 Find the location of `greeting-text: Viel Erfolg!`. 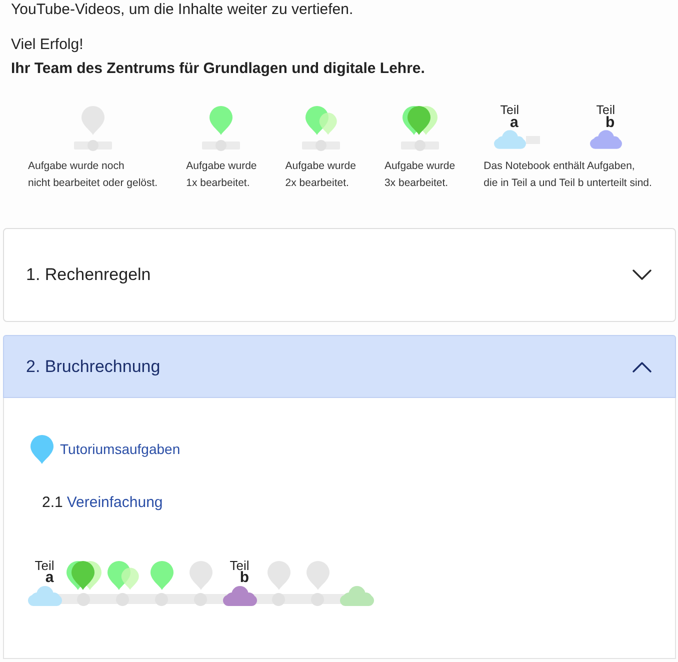

greeting-text: Viel Erfolg! is located at coordinates (47, 45).